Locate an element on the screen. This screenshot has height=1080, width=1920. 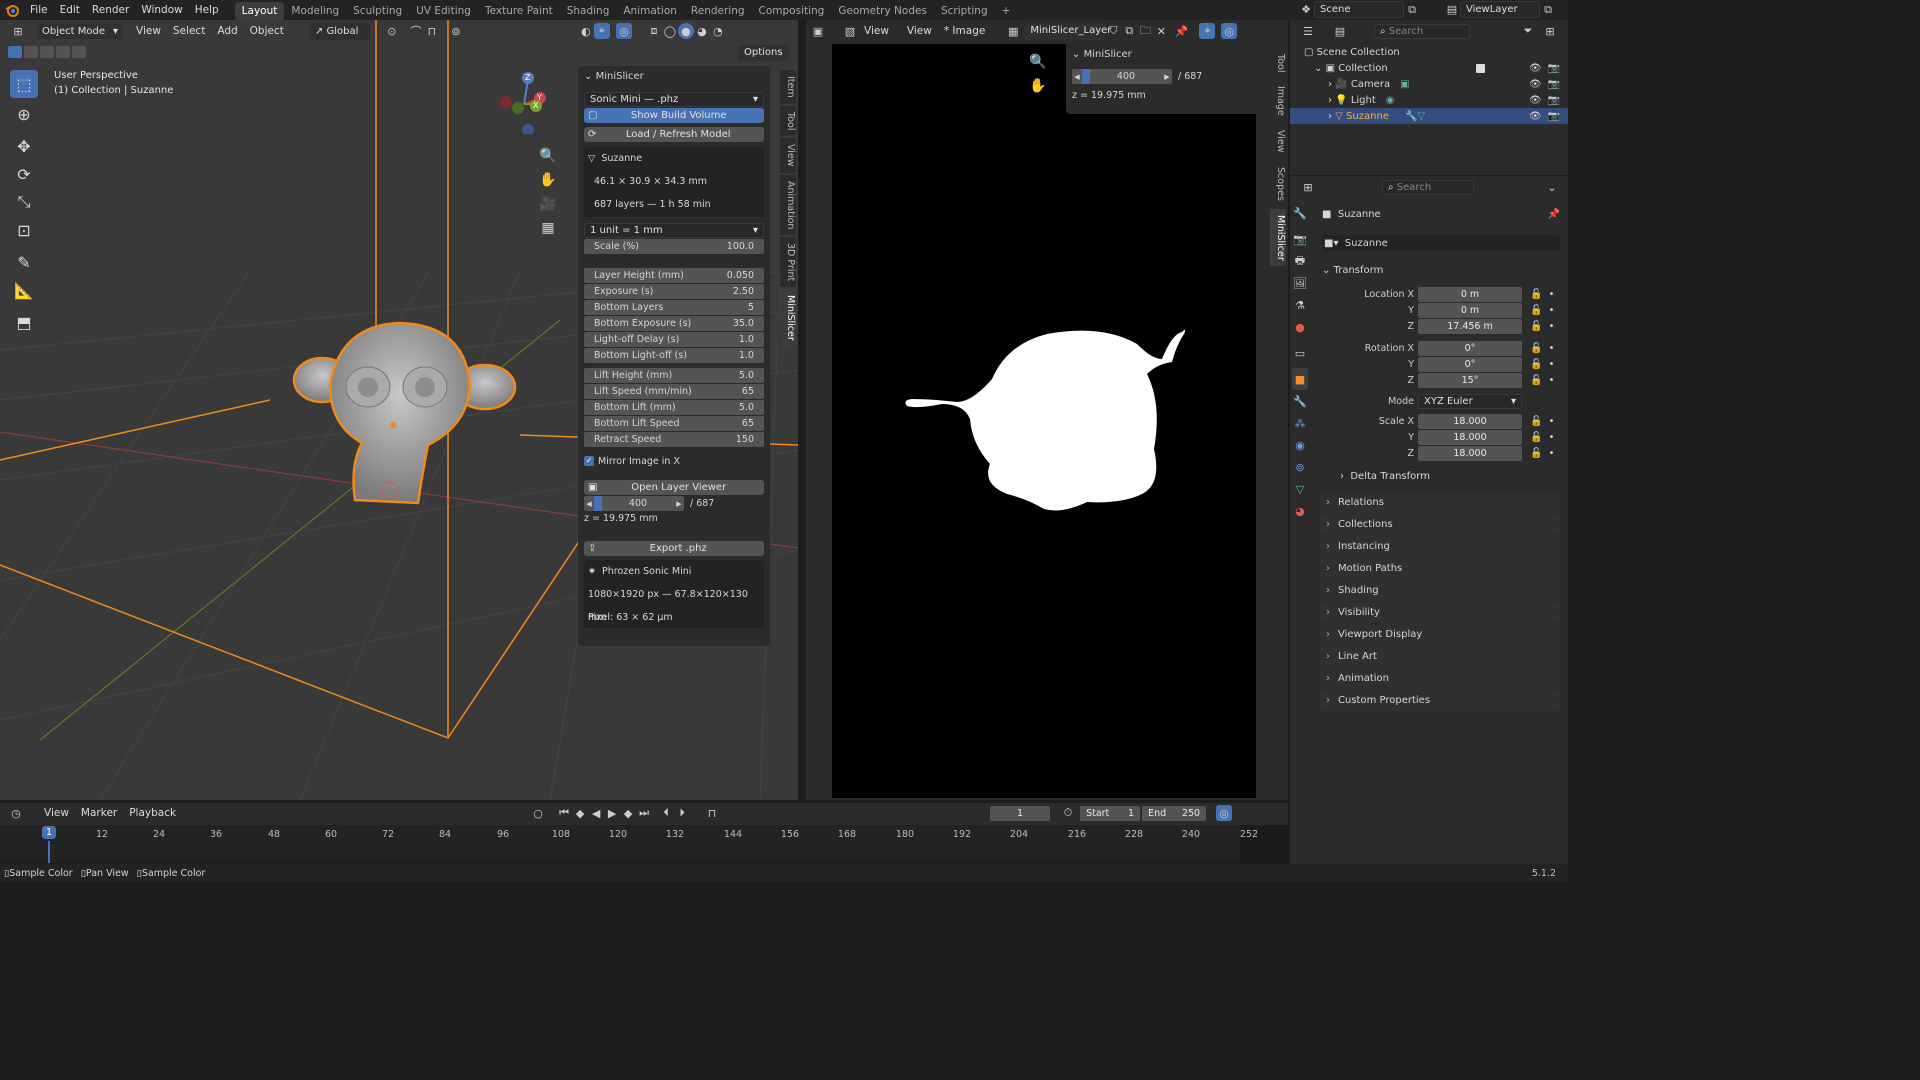
collection-tab-icon: ▭ is located at coordinates (1300, 353).